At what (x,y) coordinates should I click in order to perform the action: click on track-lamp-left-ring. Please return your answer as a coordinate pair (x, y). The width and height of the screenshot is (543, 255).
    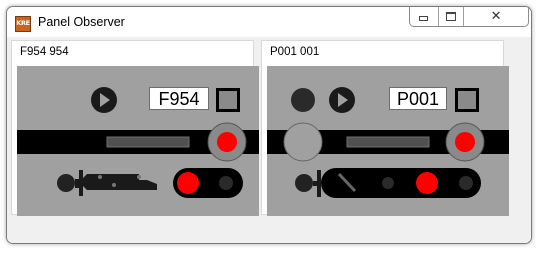
    Looking at the image, I should click on (303, 142).